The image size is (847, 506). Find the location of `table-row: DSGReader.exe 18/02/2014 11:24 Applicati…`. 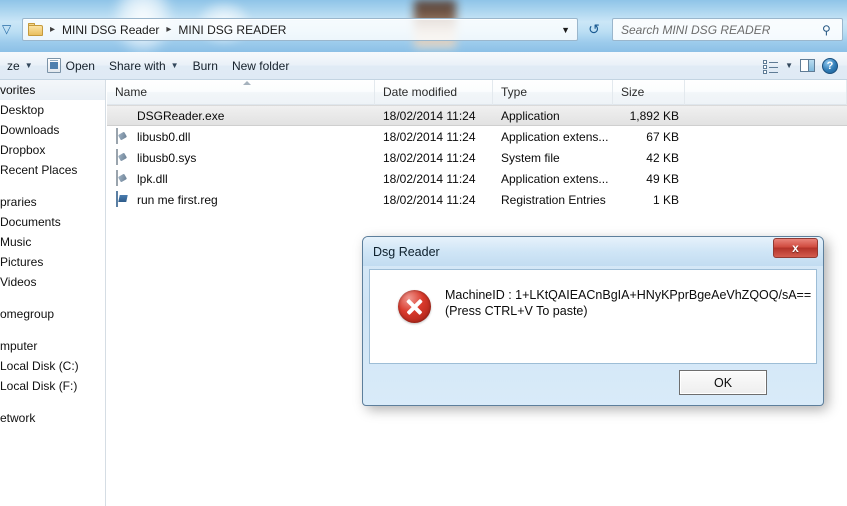

table-row: DSGReader.exe 18/02/2014 11:24 Applicati… is located at coordinates (477, 115).